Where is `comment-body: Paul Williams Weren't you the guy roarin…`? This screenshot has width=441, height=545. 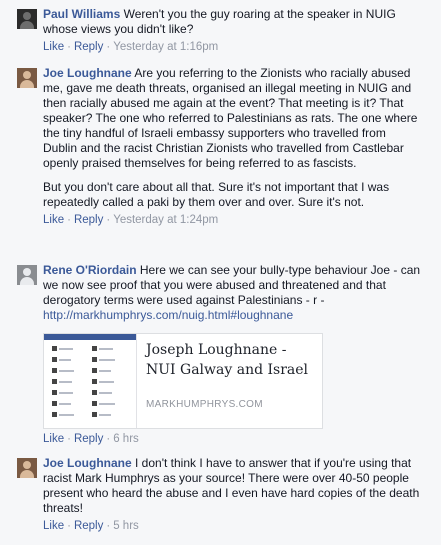 comment-body: Paul Williams Weren't you the guy roarin… is located at coordinates (233, 31).